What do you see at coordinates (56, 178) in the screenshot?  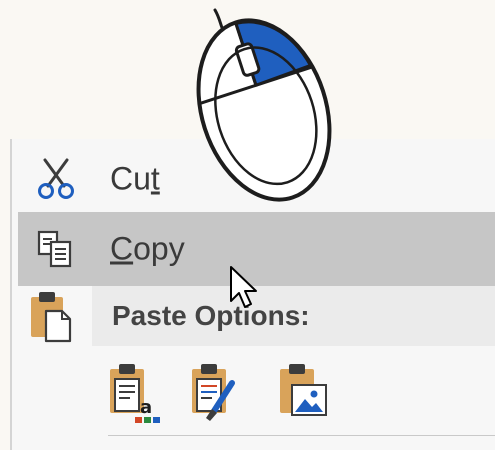 I see `scissors-icon` at bounding box center [56, 178].